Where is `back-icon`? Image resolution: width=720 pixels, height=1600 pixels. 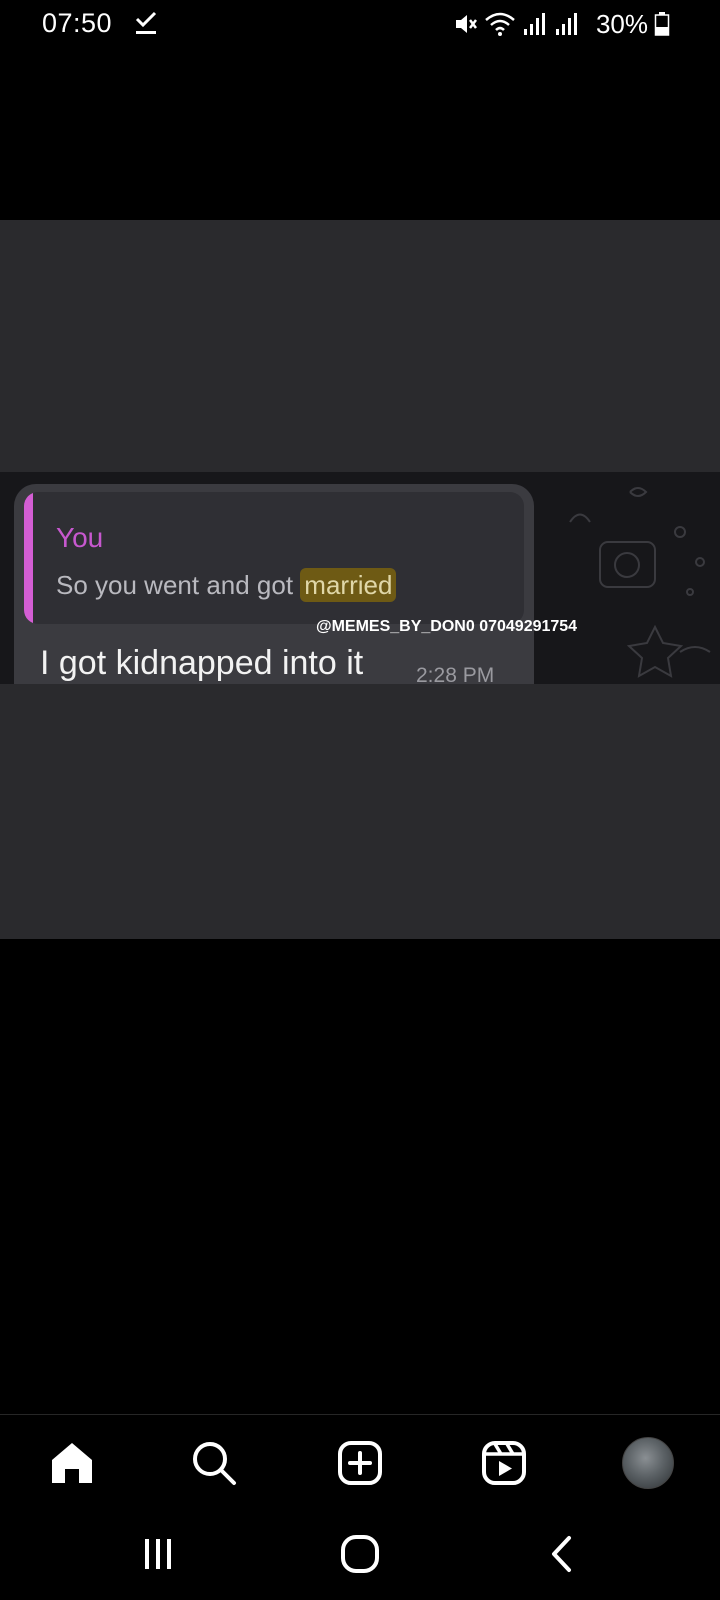
back-icon is located at coordinates (561, 1554).